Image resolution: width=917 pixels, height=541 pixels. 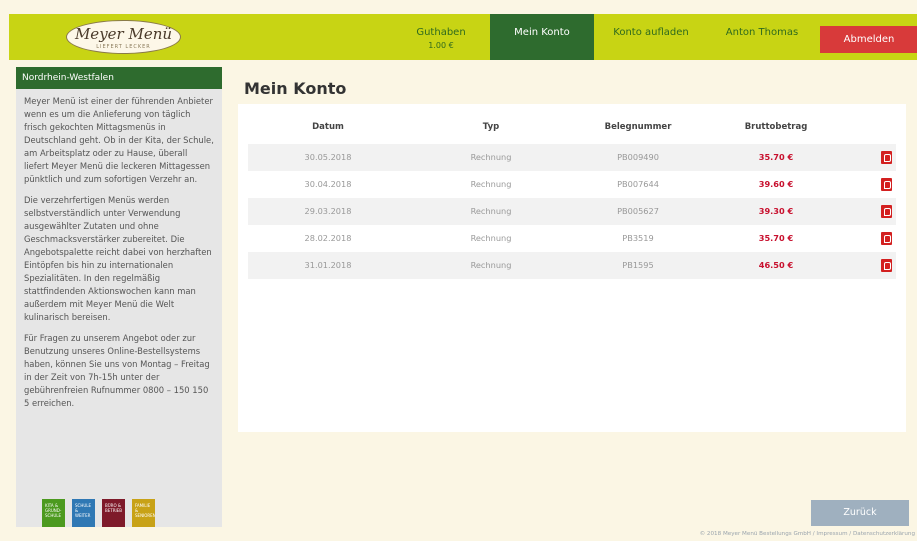 I want to click on cell-belegnummer: PB009490, so click(x=638, y=157).